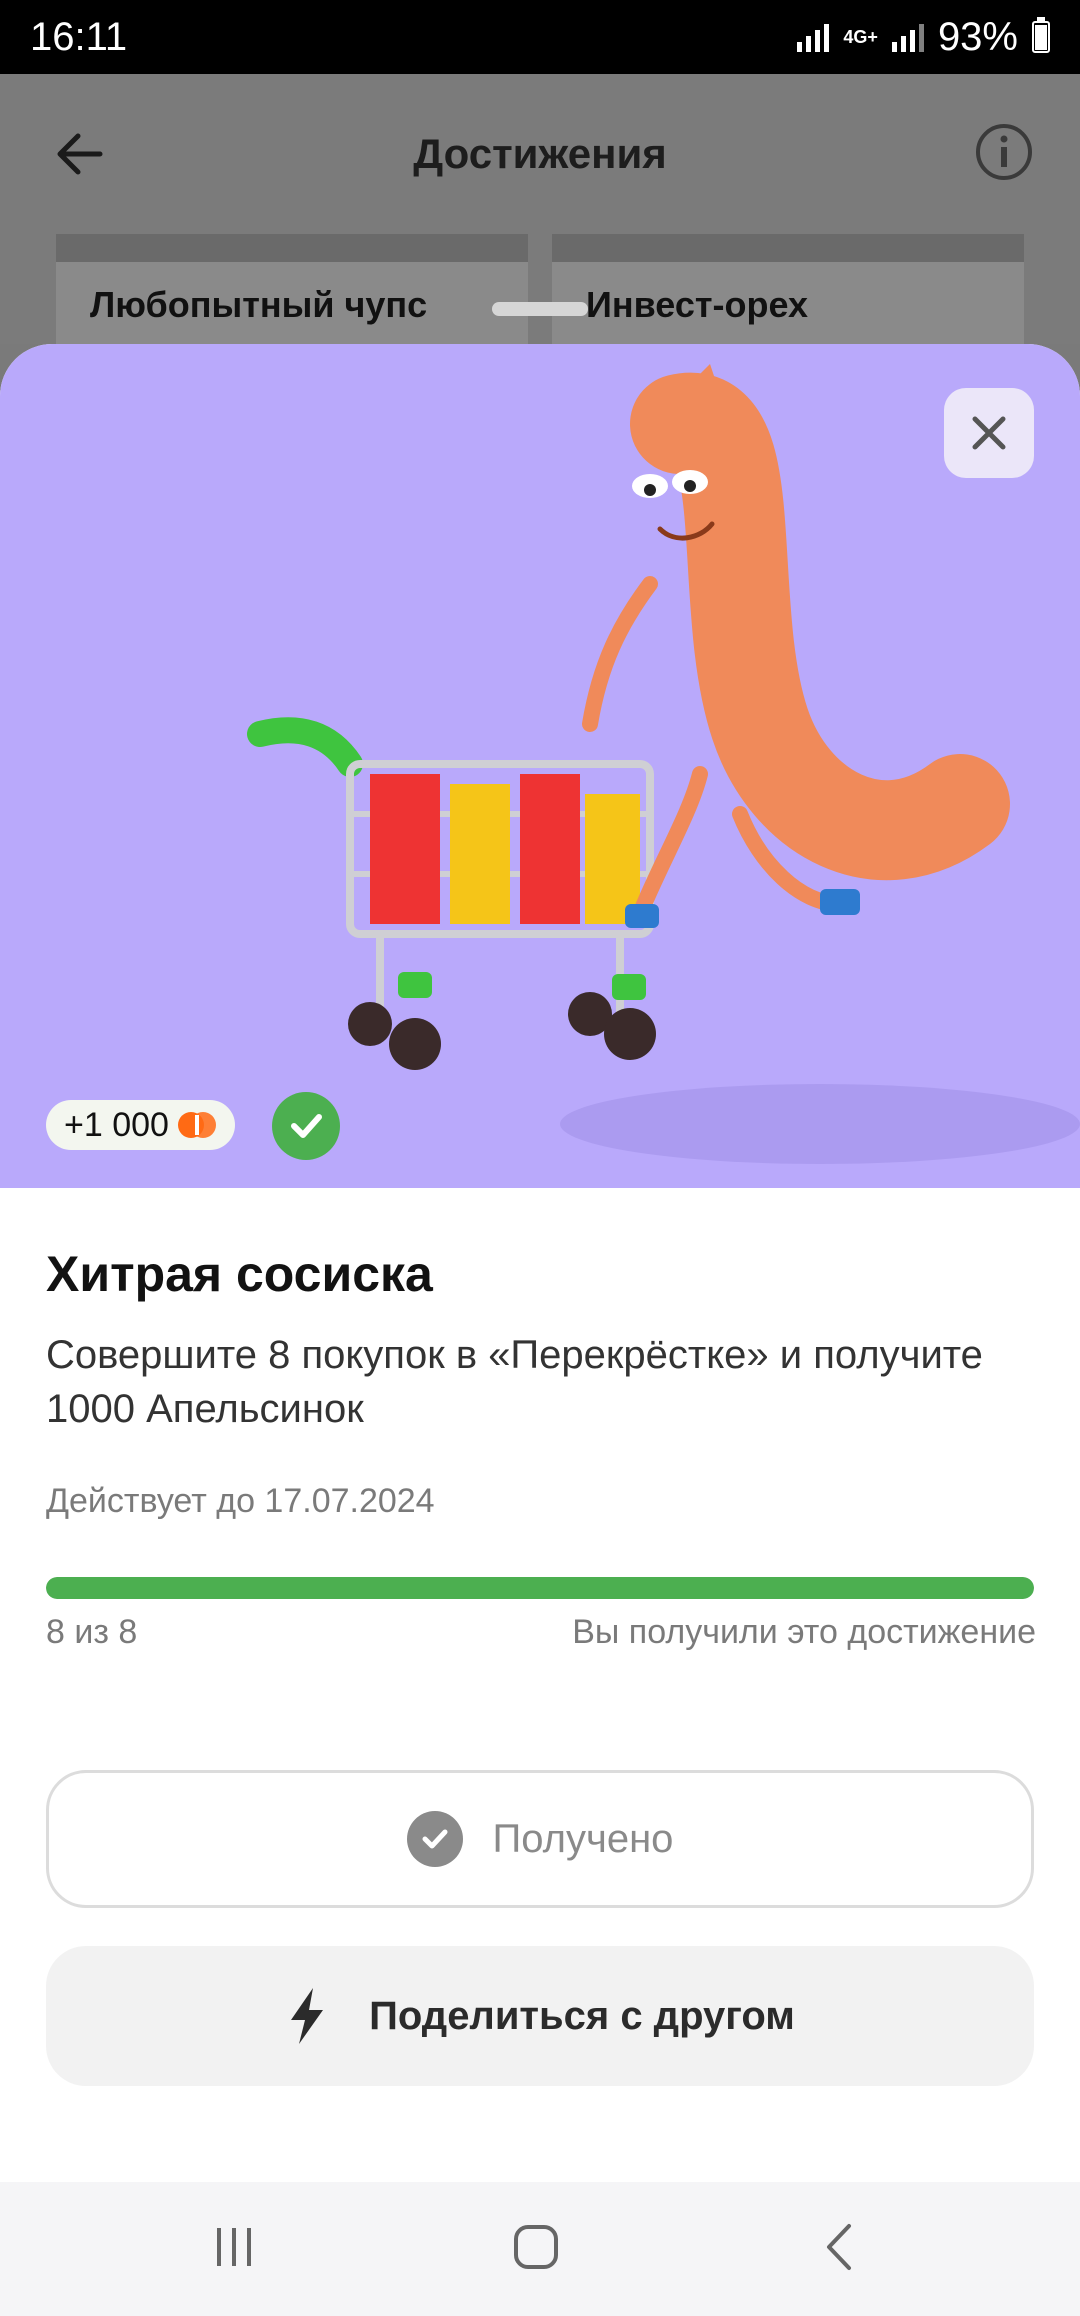  What do you see at coordinates (1041, 35) in the screenshot?
I see `battery-icon` at bounding box center [1041, 35].